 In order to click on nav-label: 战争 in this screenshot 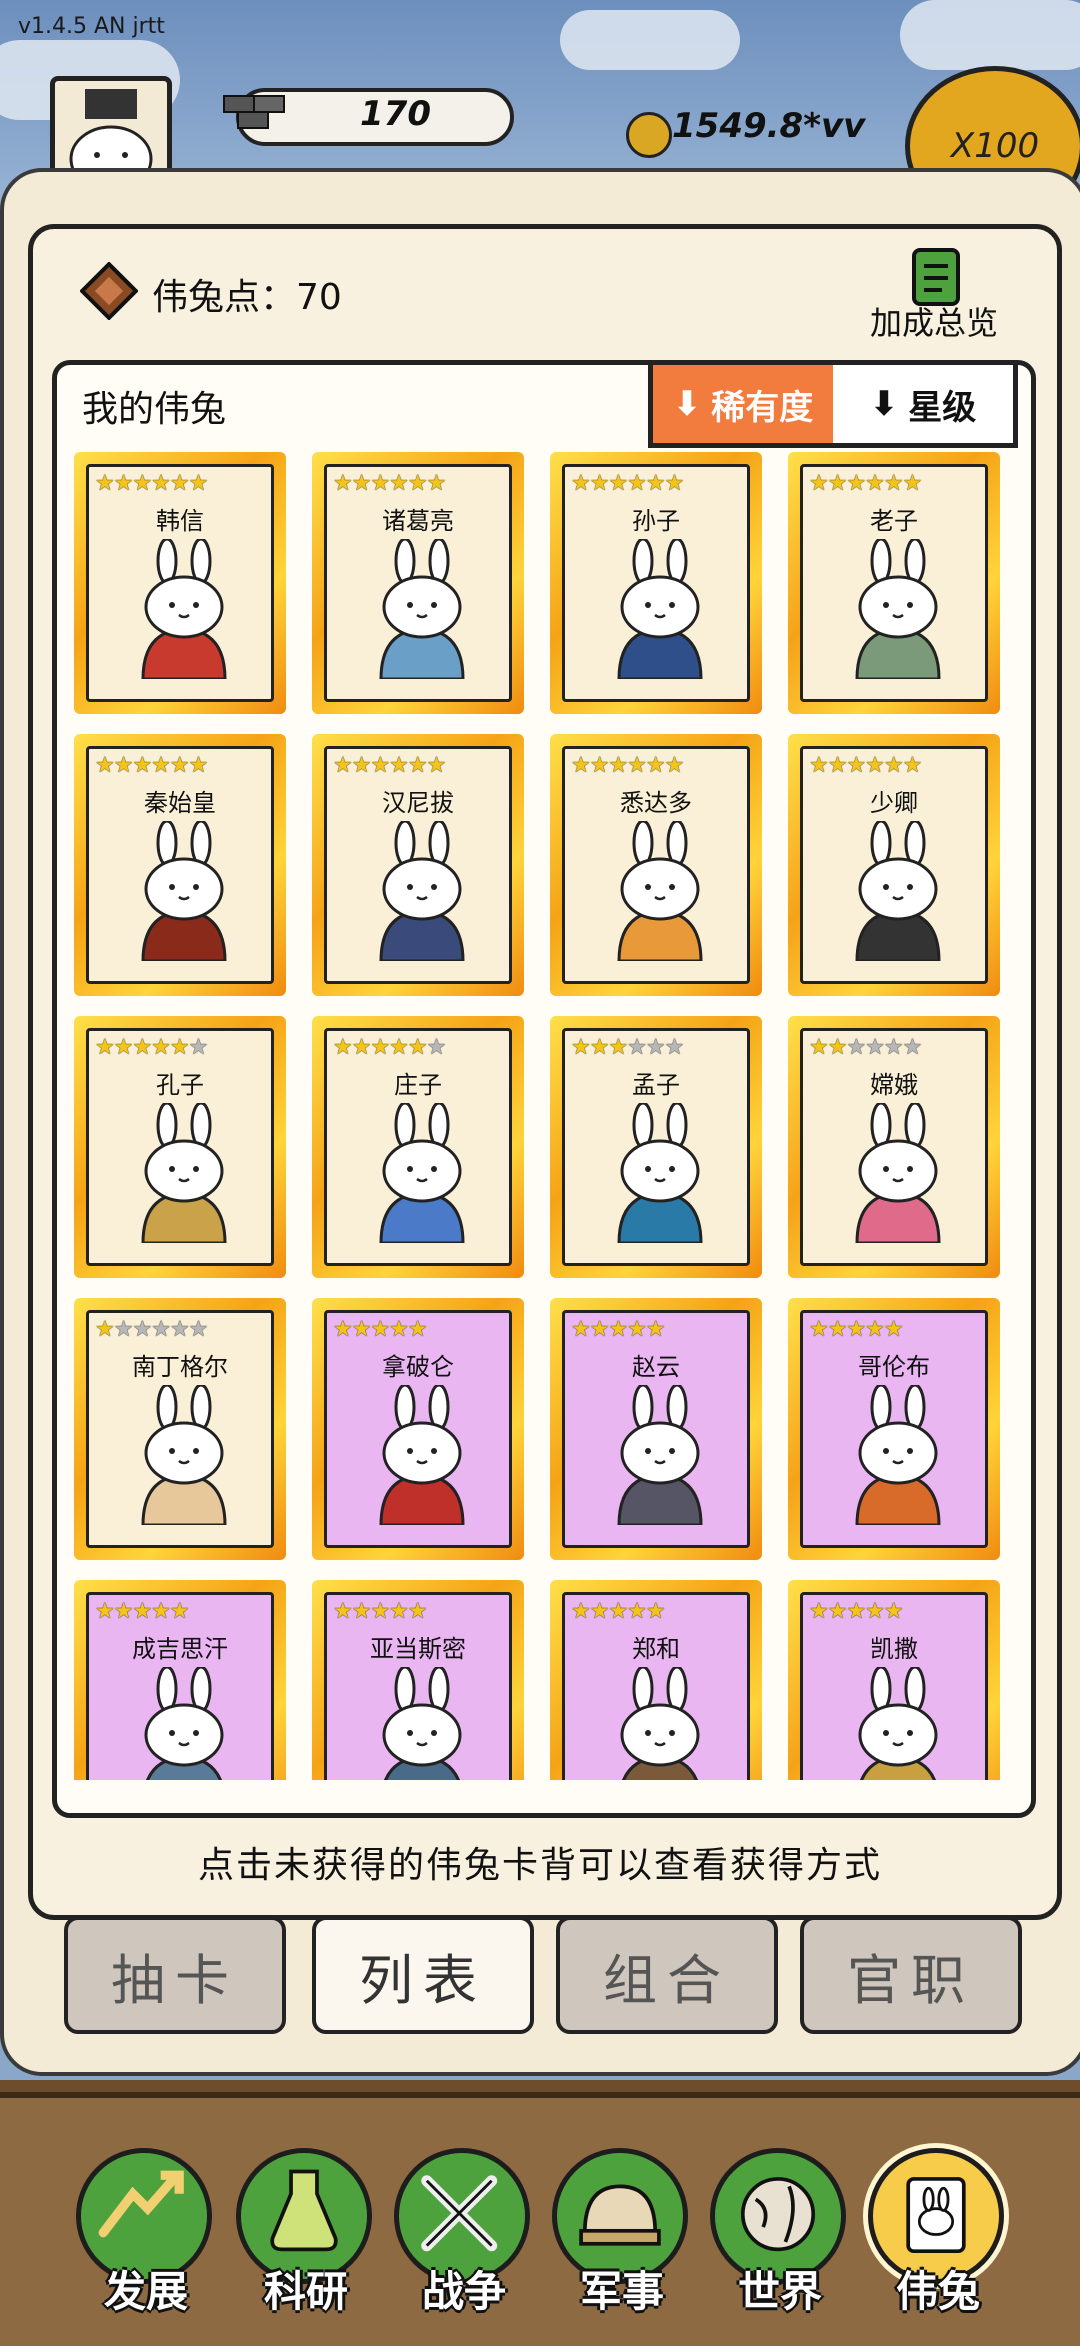, I will do `click(463, 2291)`.